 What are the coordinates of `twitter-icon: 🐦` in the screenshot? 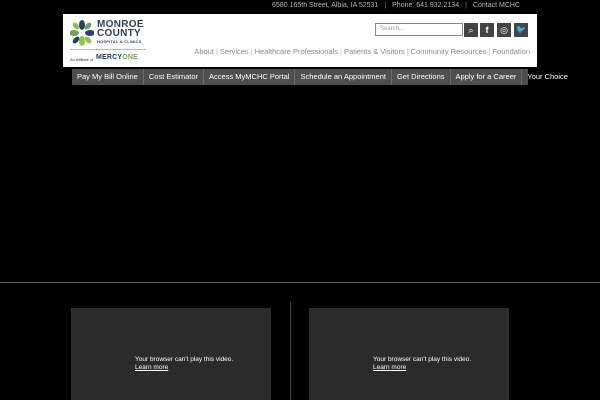 It's located at (521, 30).